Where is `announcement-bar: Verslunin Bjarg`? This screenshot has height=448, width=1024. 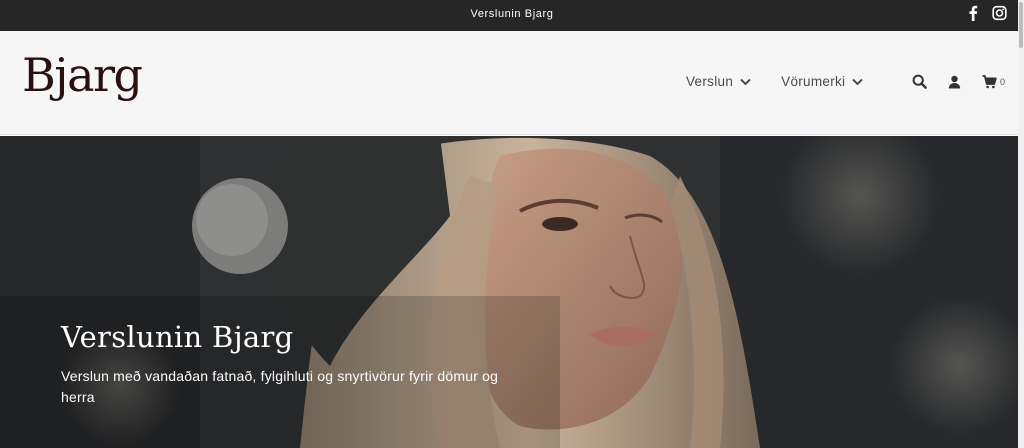 announcement-bar: Verslunin Bjarg is located at coordinates (512, 15).